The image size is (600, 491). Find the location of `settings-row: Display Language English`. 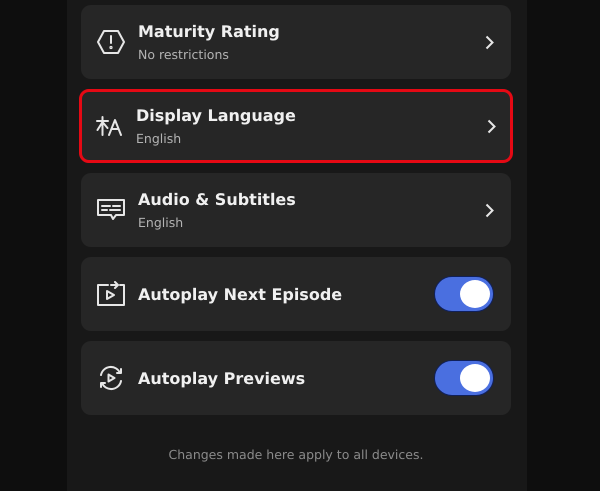

settings-row: Display Language English is located at coordinates (296, 126).